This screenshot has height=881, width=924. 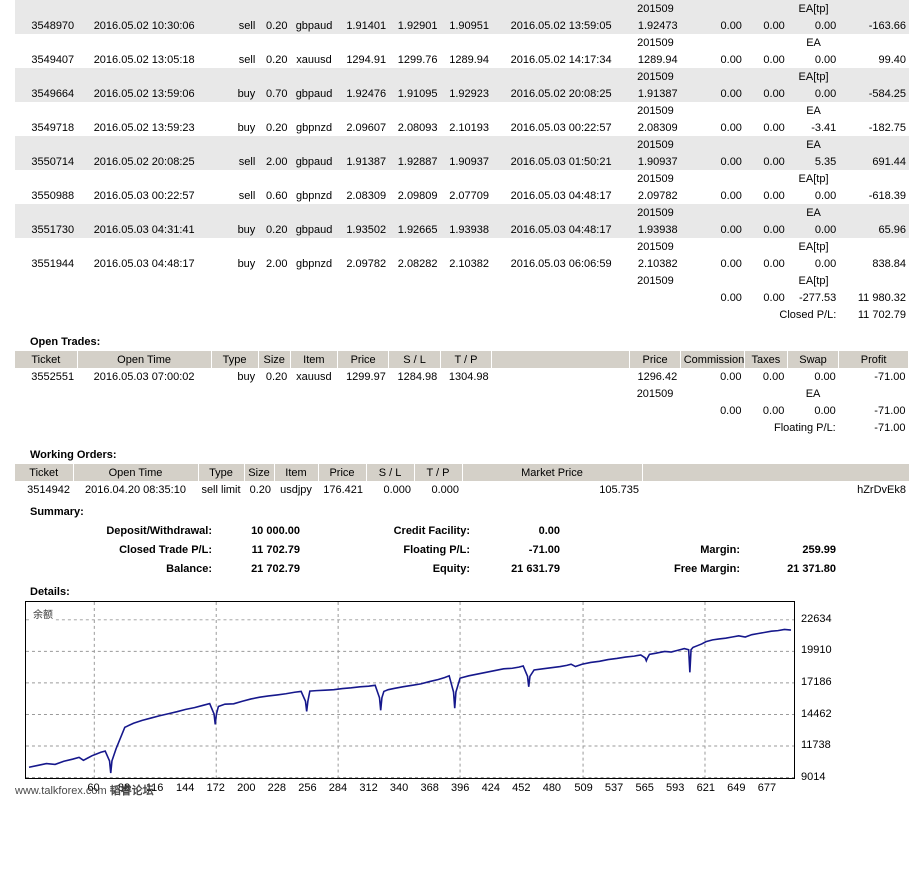 I want to click on chart-x-tick-label: 565, so click(x=644, y=788).